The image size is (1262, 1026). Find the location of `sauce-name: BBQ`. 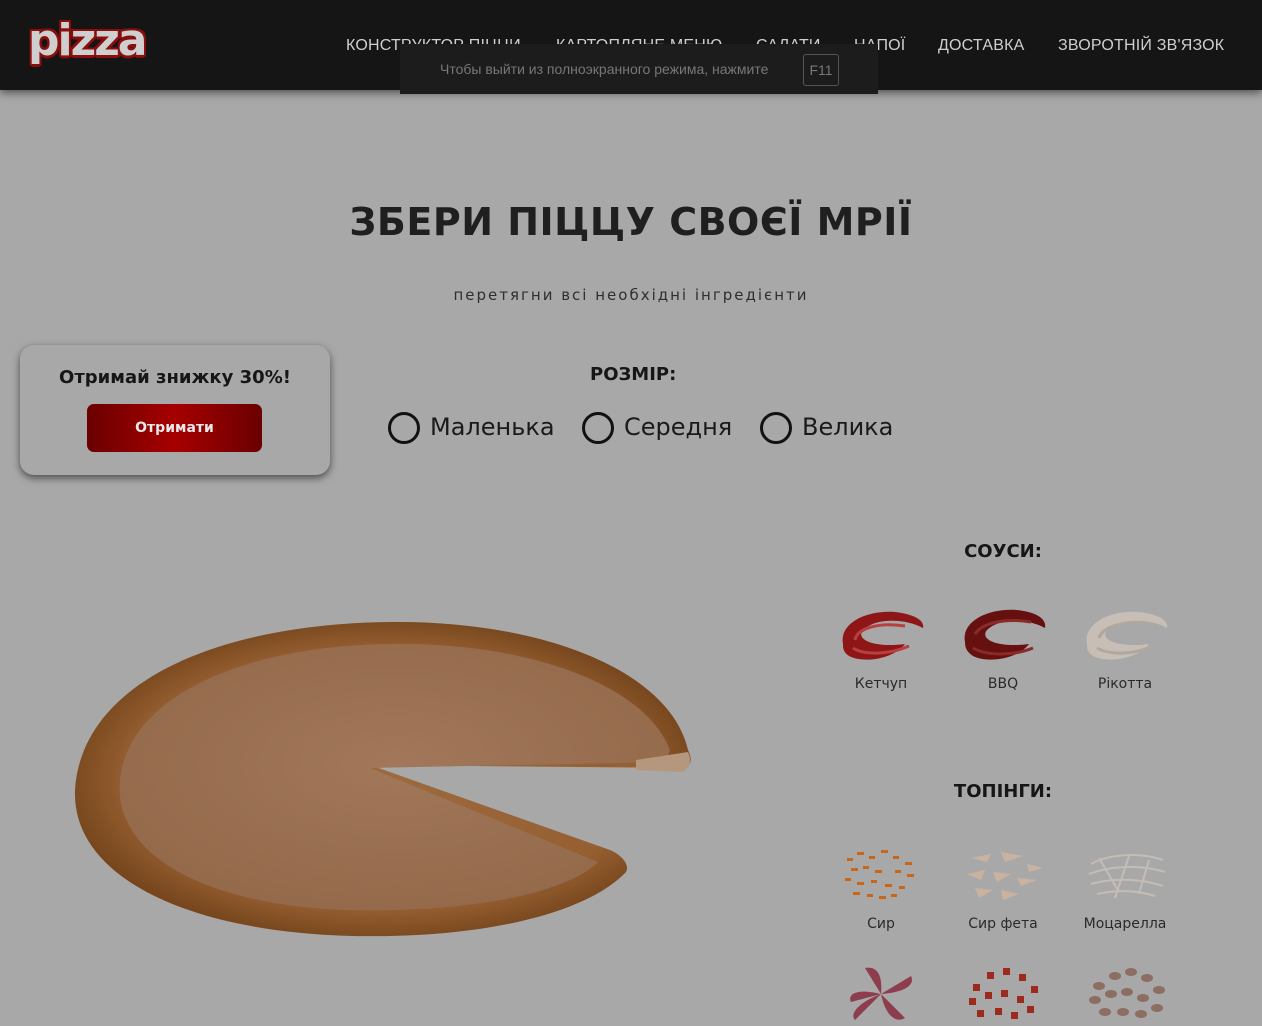

sauce-name: BBQ is located at coordinates (1003, 684).